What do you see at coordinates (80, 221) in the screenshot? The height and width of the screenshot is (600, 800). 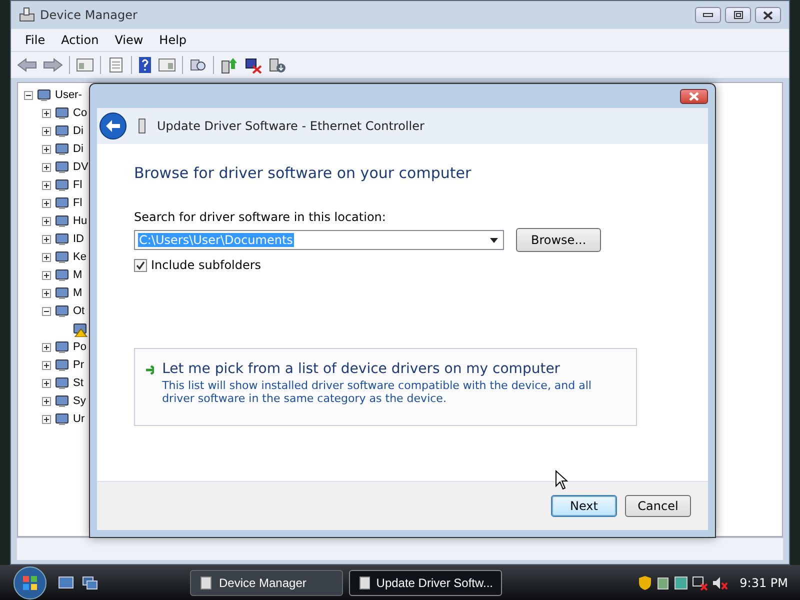 I see `tree-item: Hu` at bounding box center [80, 221].